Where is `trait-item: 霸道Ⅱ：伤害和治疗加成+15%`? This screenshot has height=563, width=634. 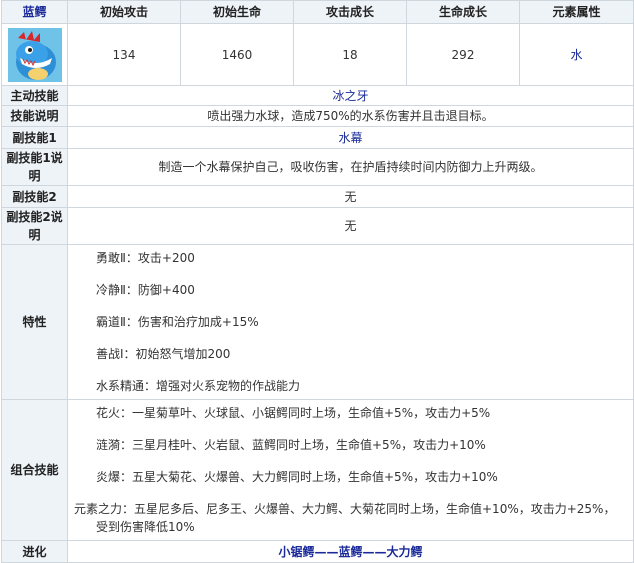 trait-item: 霸道Ⅱ：伤害和治疗加成+15% is located at coordinates (177, 322).